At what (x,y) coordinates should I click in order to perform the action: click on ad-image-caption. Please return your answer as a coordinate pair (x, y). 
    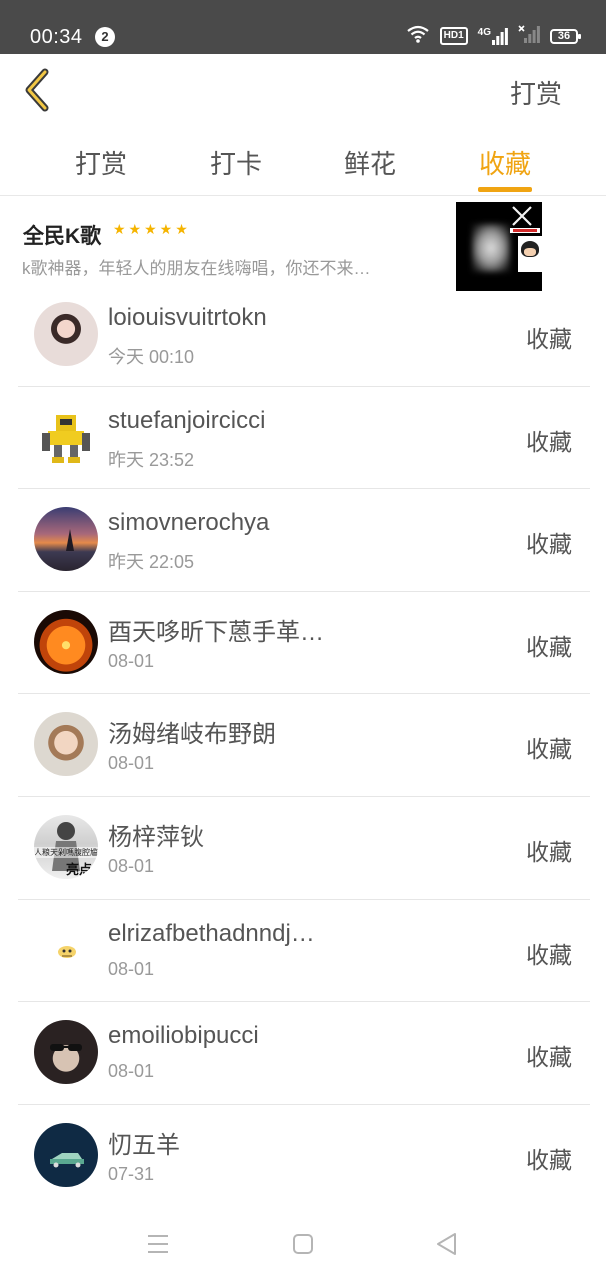
    Looking at the image, I should click on (525, 230).